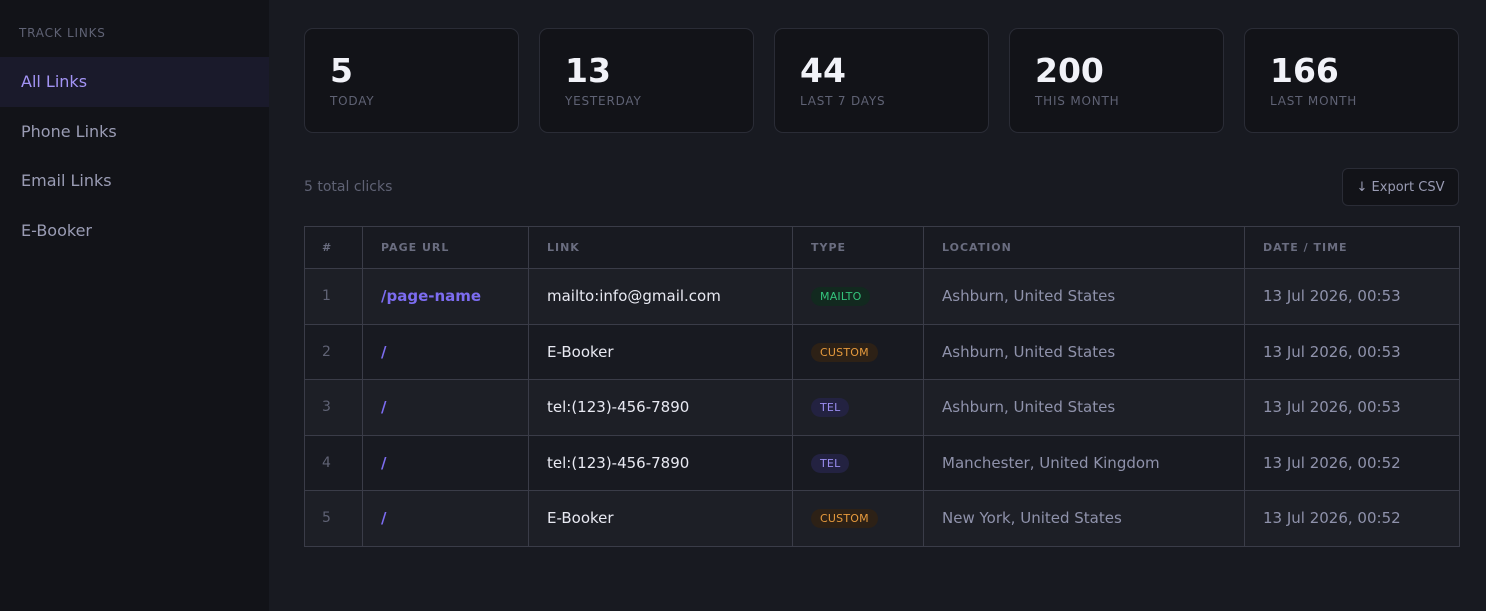 The width and height of the screenshot is (1486, 611). I want to click on row-index: 4, so click(333, 462).